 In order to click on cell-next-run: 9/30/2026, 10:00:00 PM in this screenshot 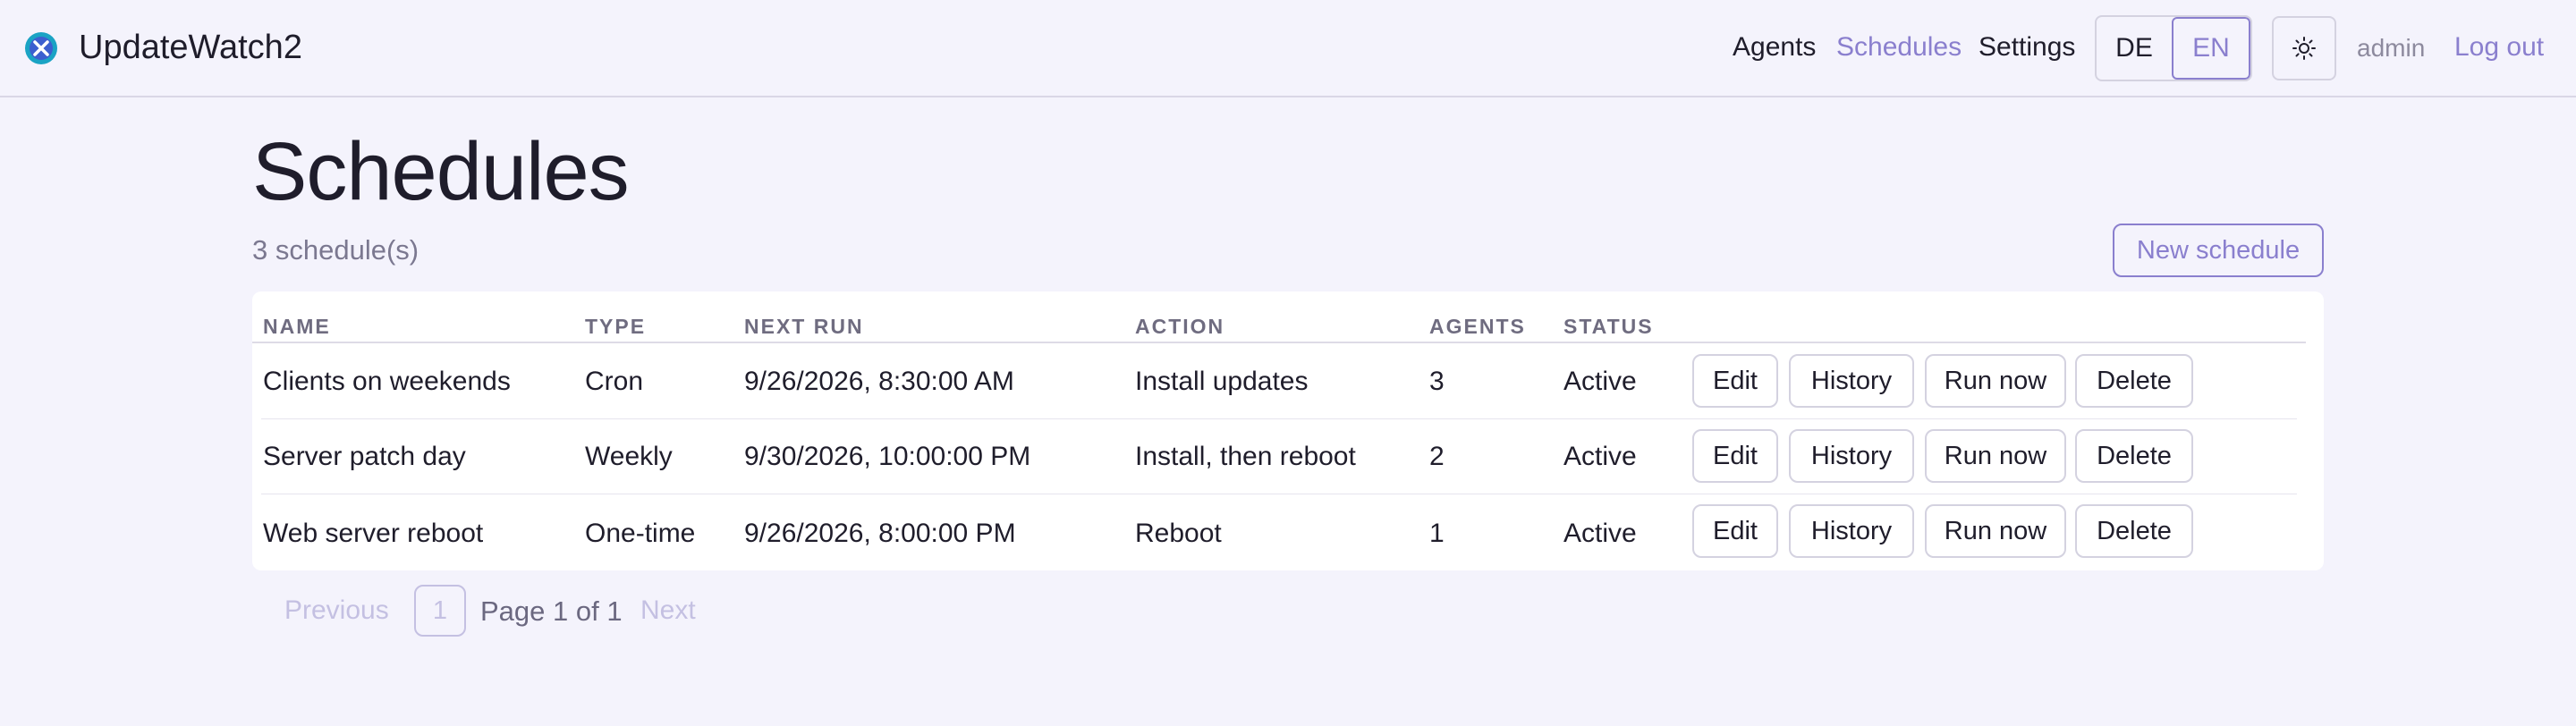, I will do `click(887, 456)`.